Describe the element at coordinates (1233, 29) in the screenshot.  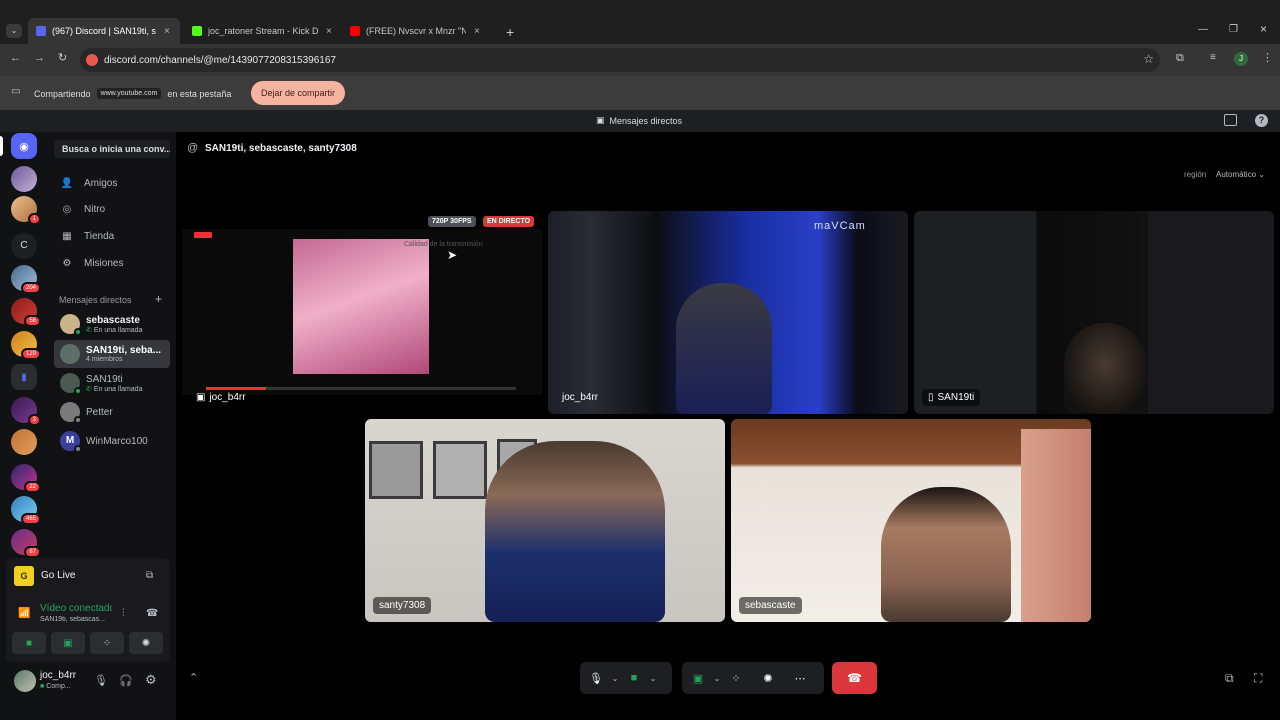
I see `restore-icon: ❐` at that location.